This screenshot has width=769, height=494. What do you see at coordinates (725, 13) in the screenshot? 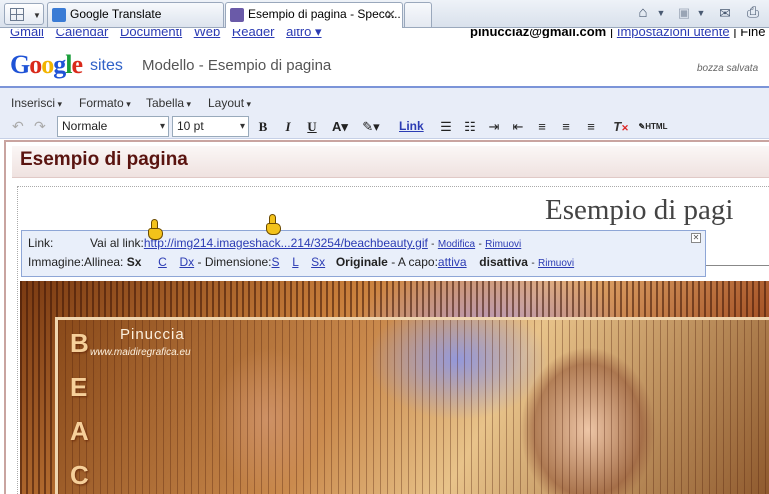
I see `mail-icon: ✉` at bounding box center [725, 13].